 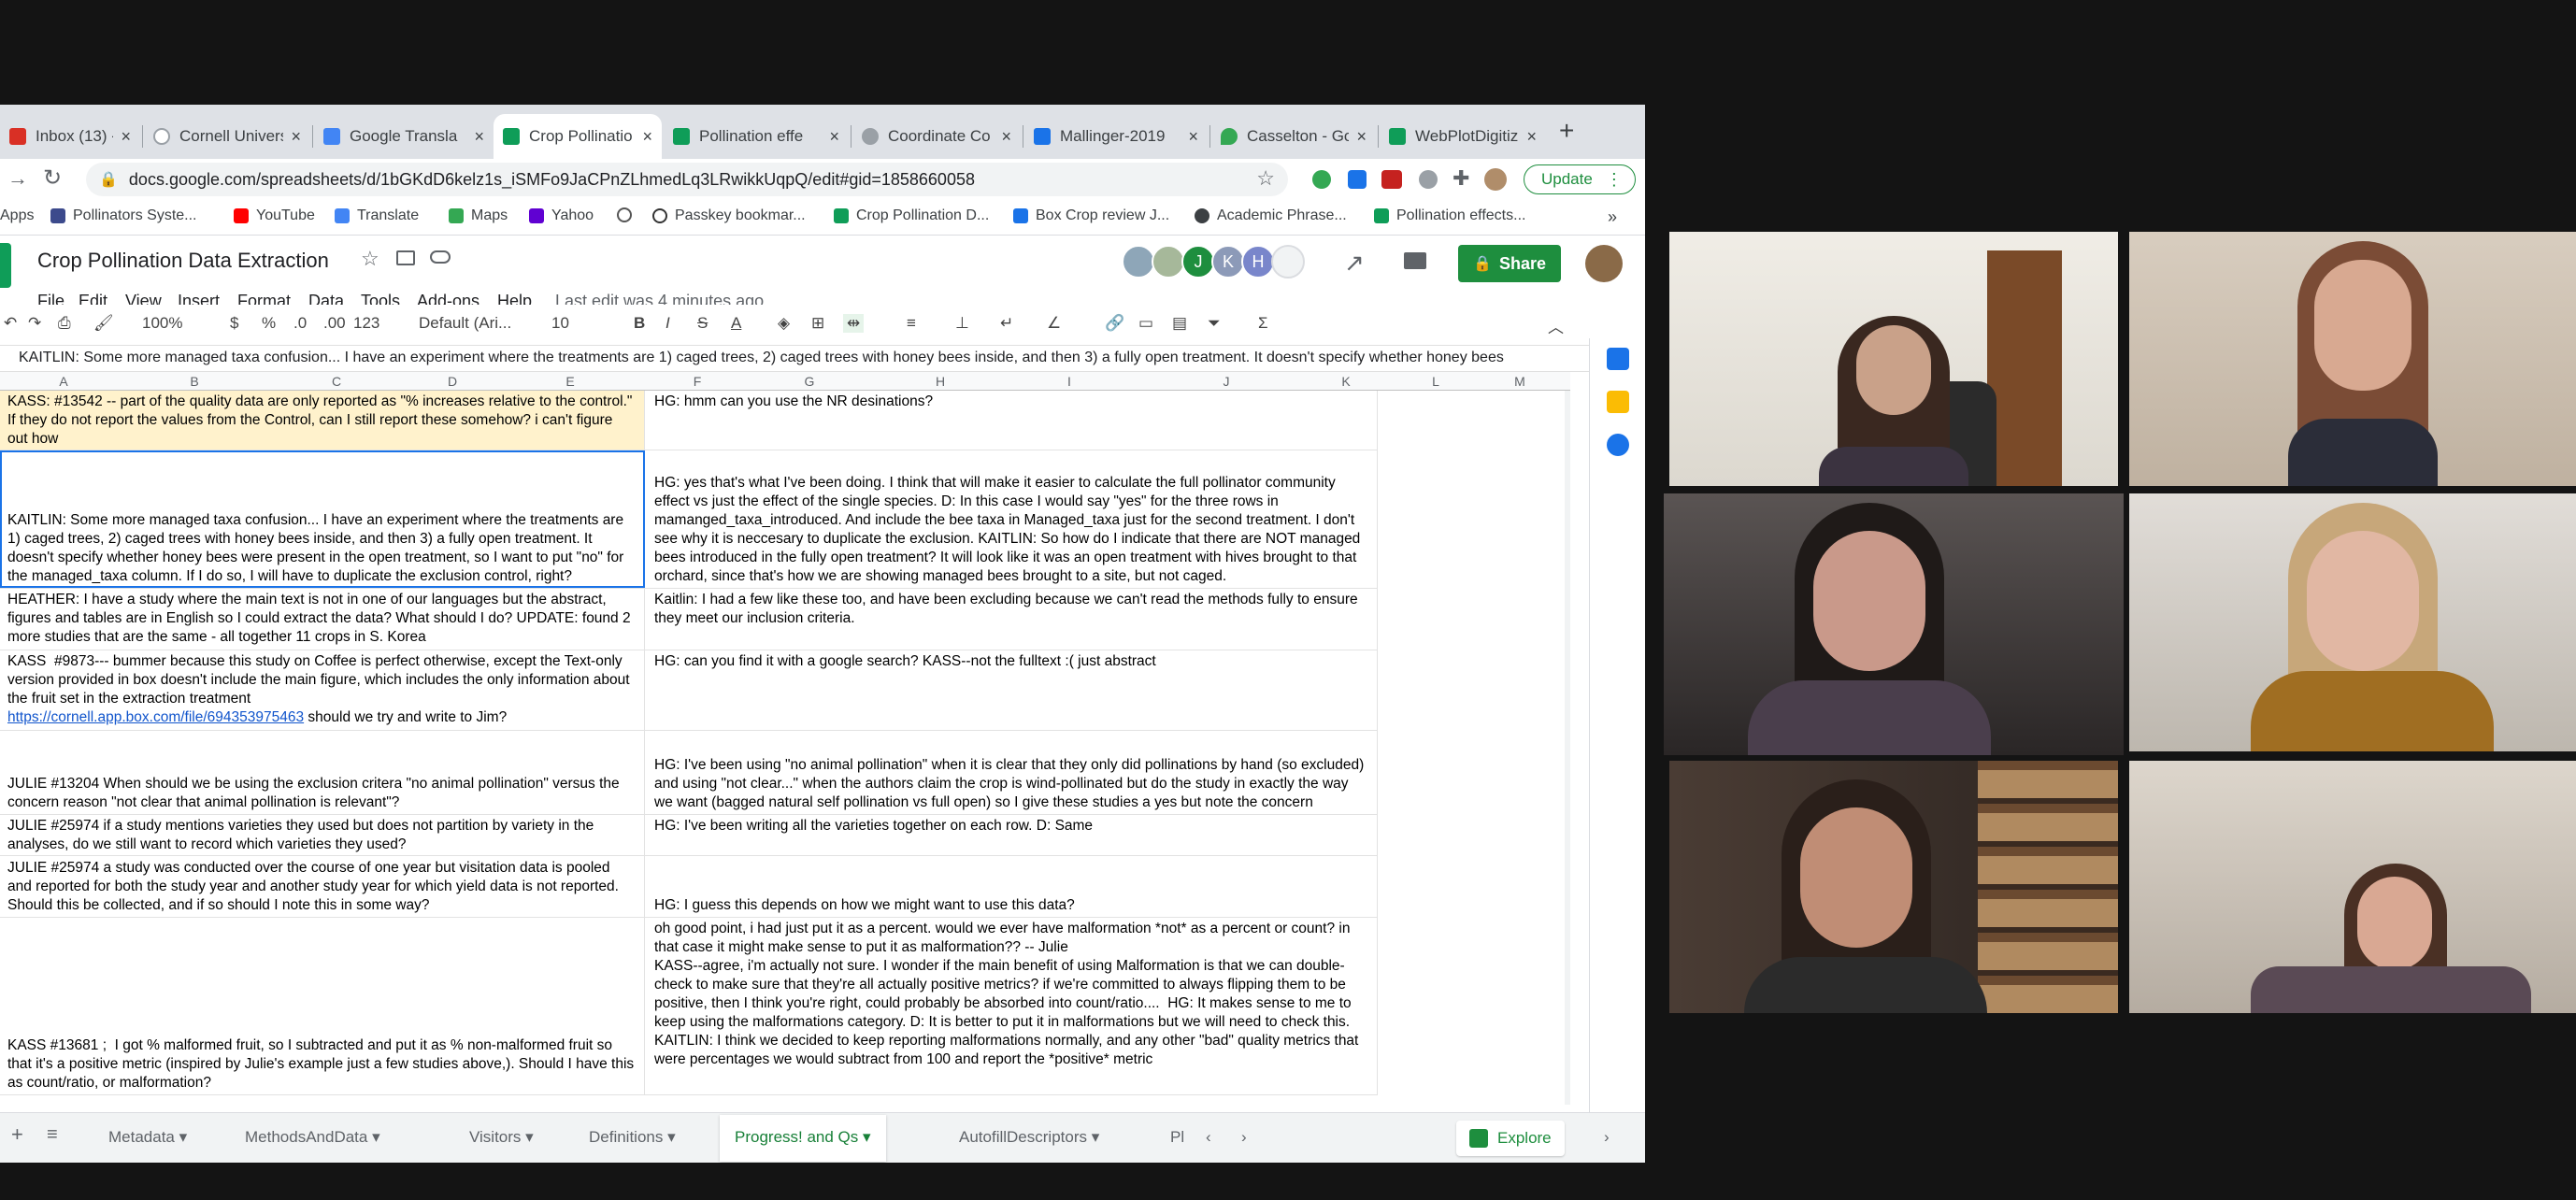 I want to click on avatar: K, so click(x=1228, y=262).